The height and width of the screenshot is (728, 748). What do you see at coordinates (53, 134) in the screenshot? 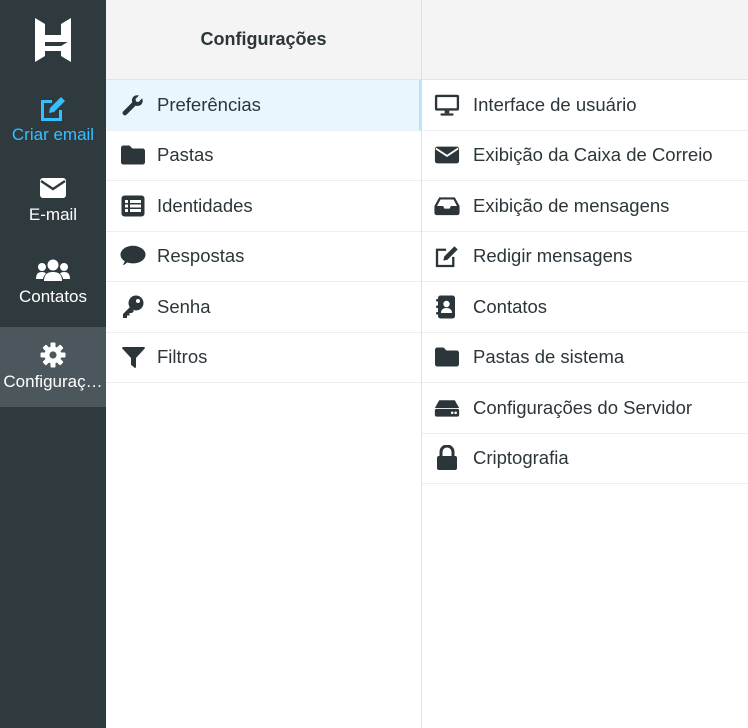
I see `rail-compose-label: Criar email` at bounding box center [53, 134].